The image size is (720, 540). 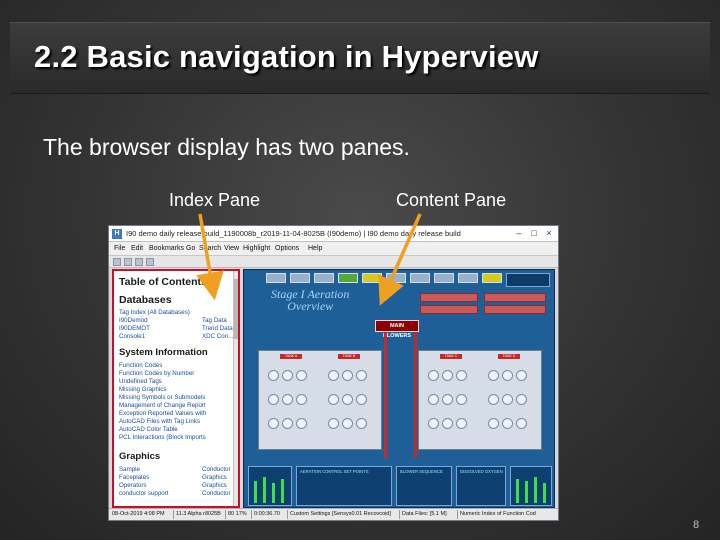 I want to click on maximize-icon: □, so click(x=534, y=233).